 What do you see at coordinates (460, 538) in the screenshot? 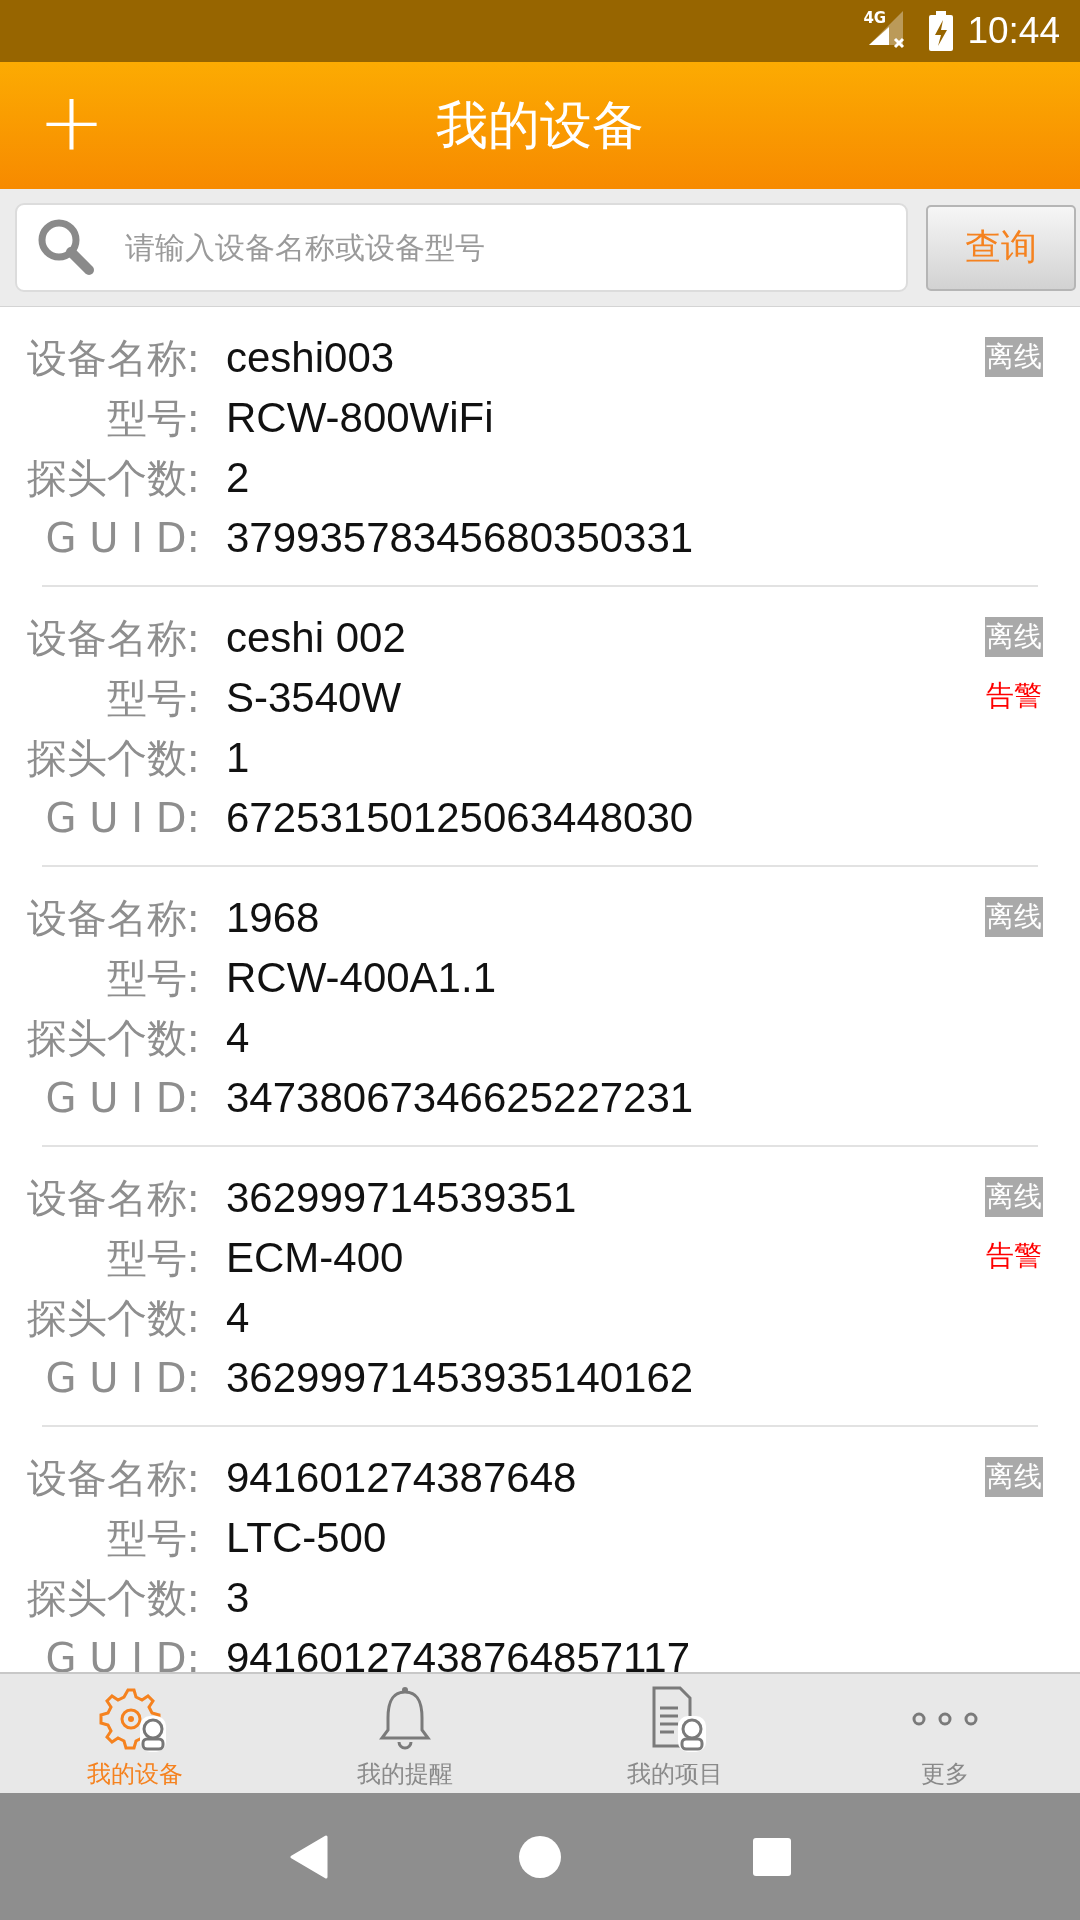
I see `guid-value: 37993578345680350331` at bounding box center [460, 538].